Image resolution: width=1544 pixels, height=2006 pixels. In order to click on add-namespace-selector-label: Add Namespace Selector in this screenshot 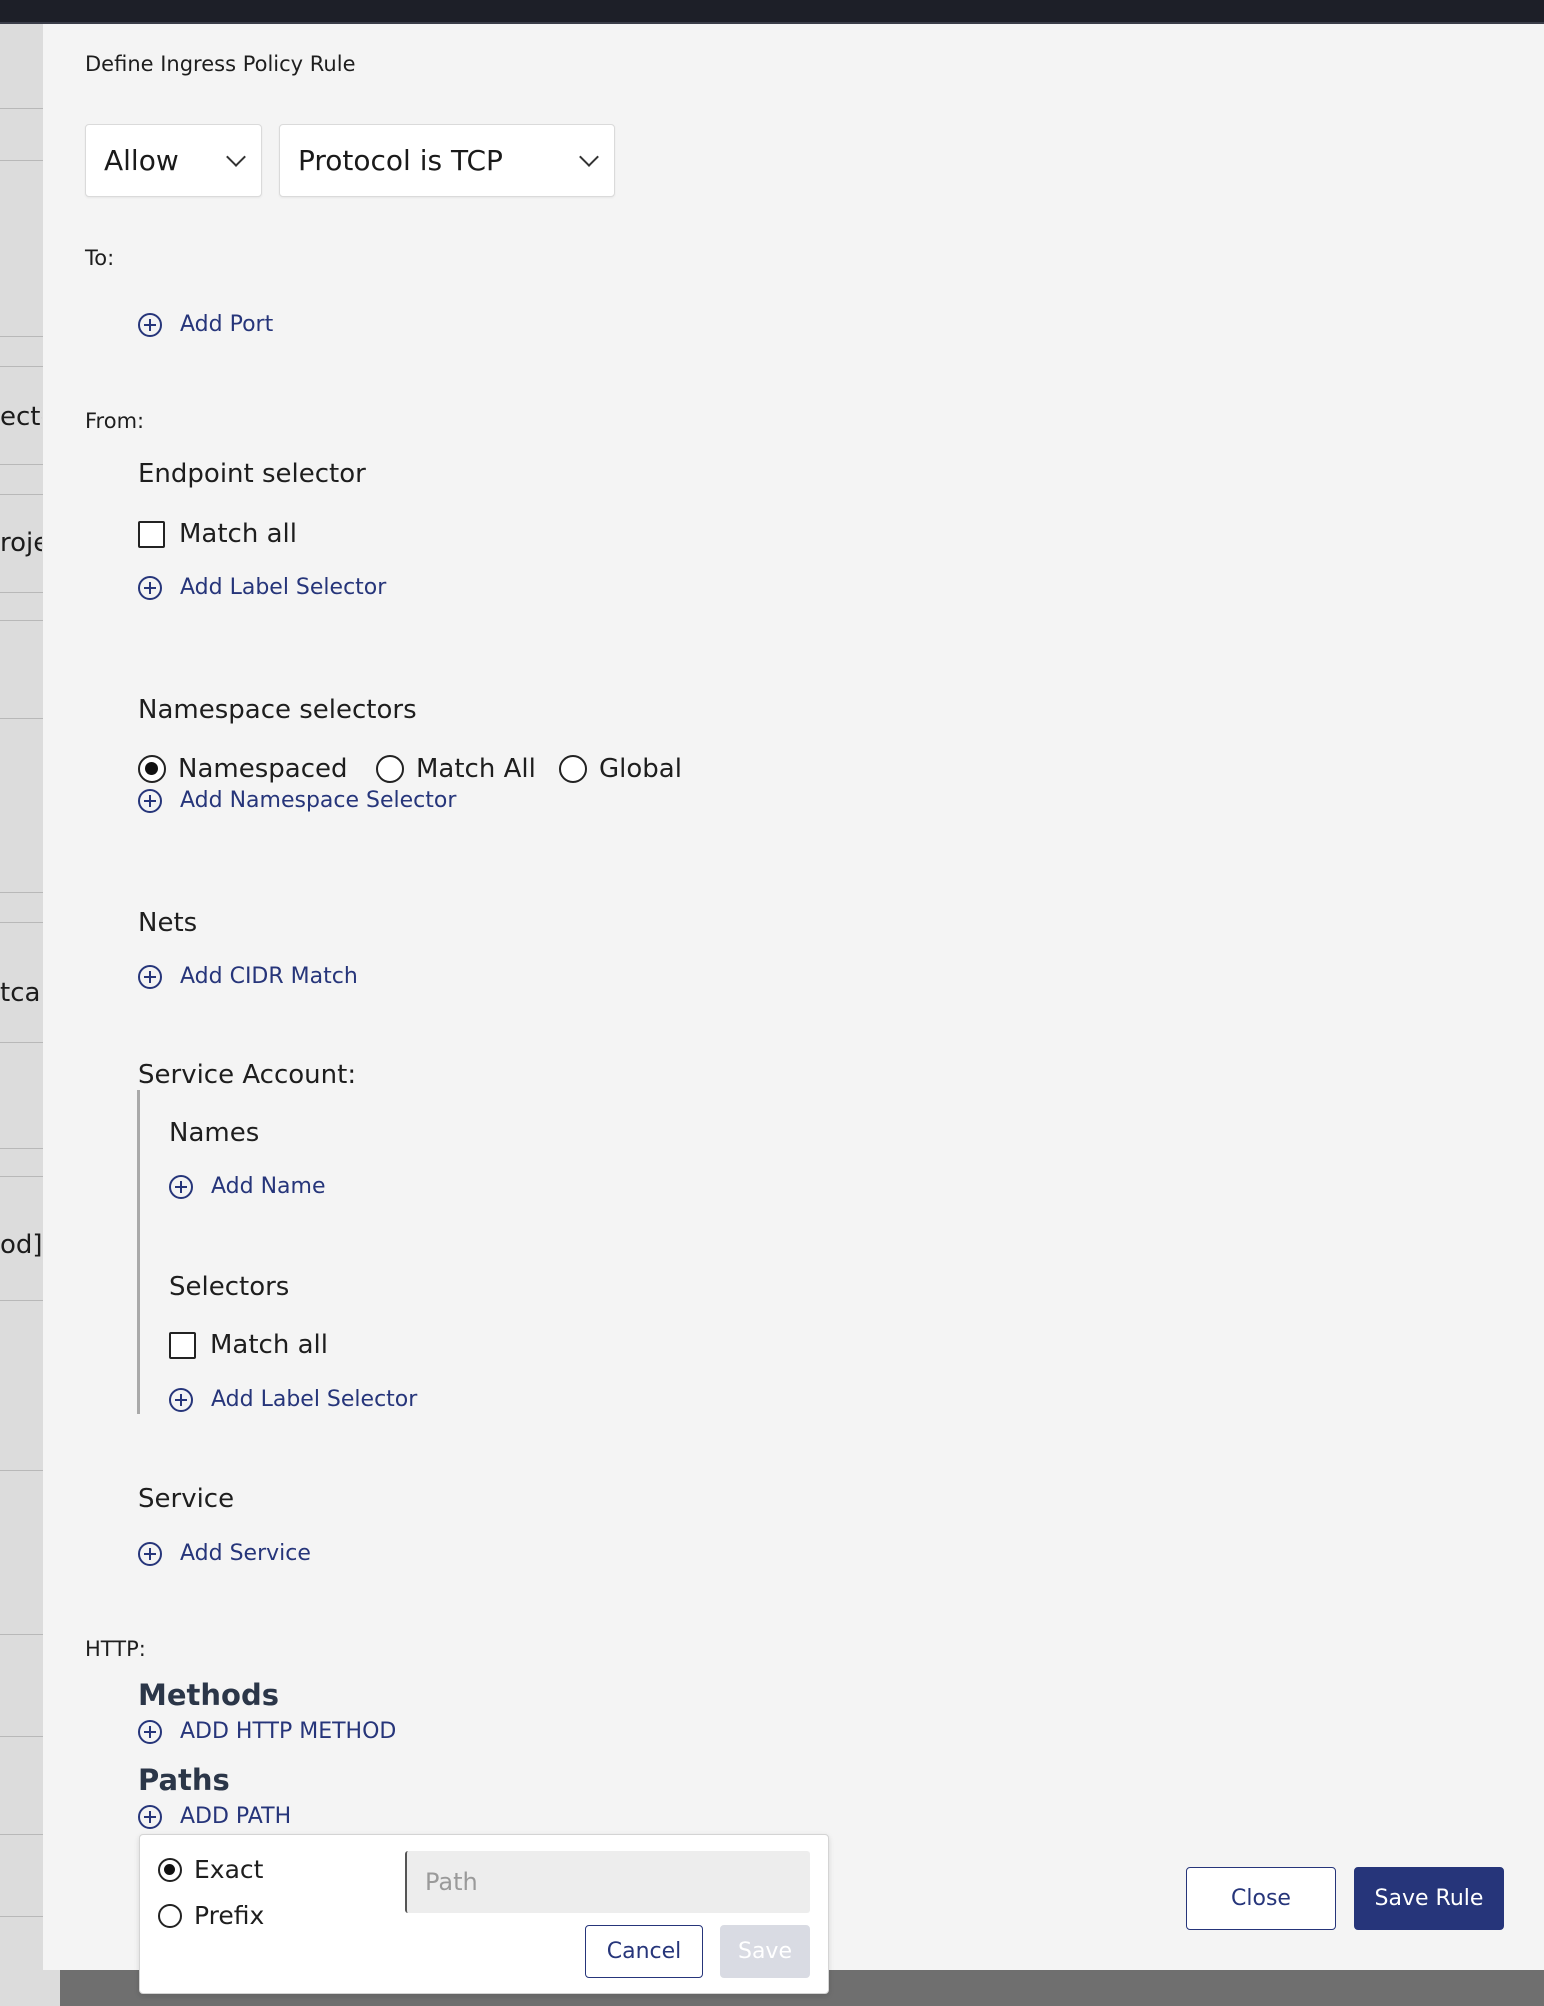, I will do `click(318, 800)`.